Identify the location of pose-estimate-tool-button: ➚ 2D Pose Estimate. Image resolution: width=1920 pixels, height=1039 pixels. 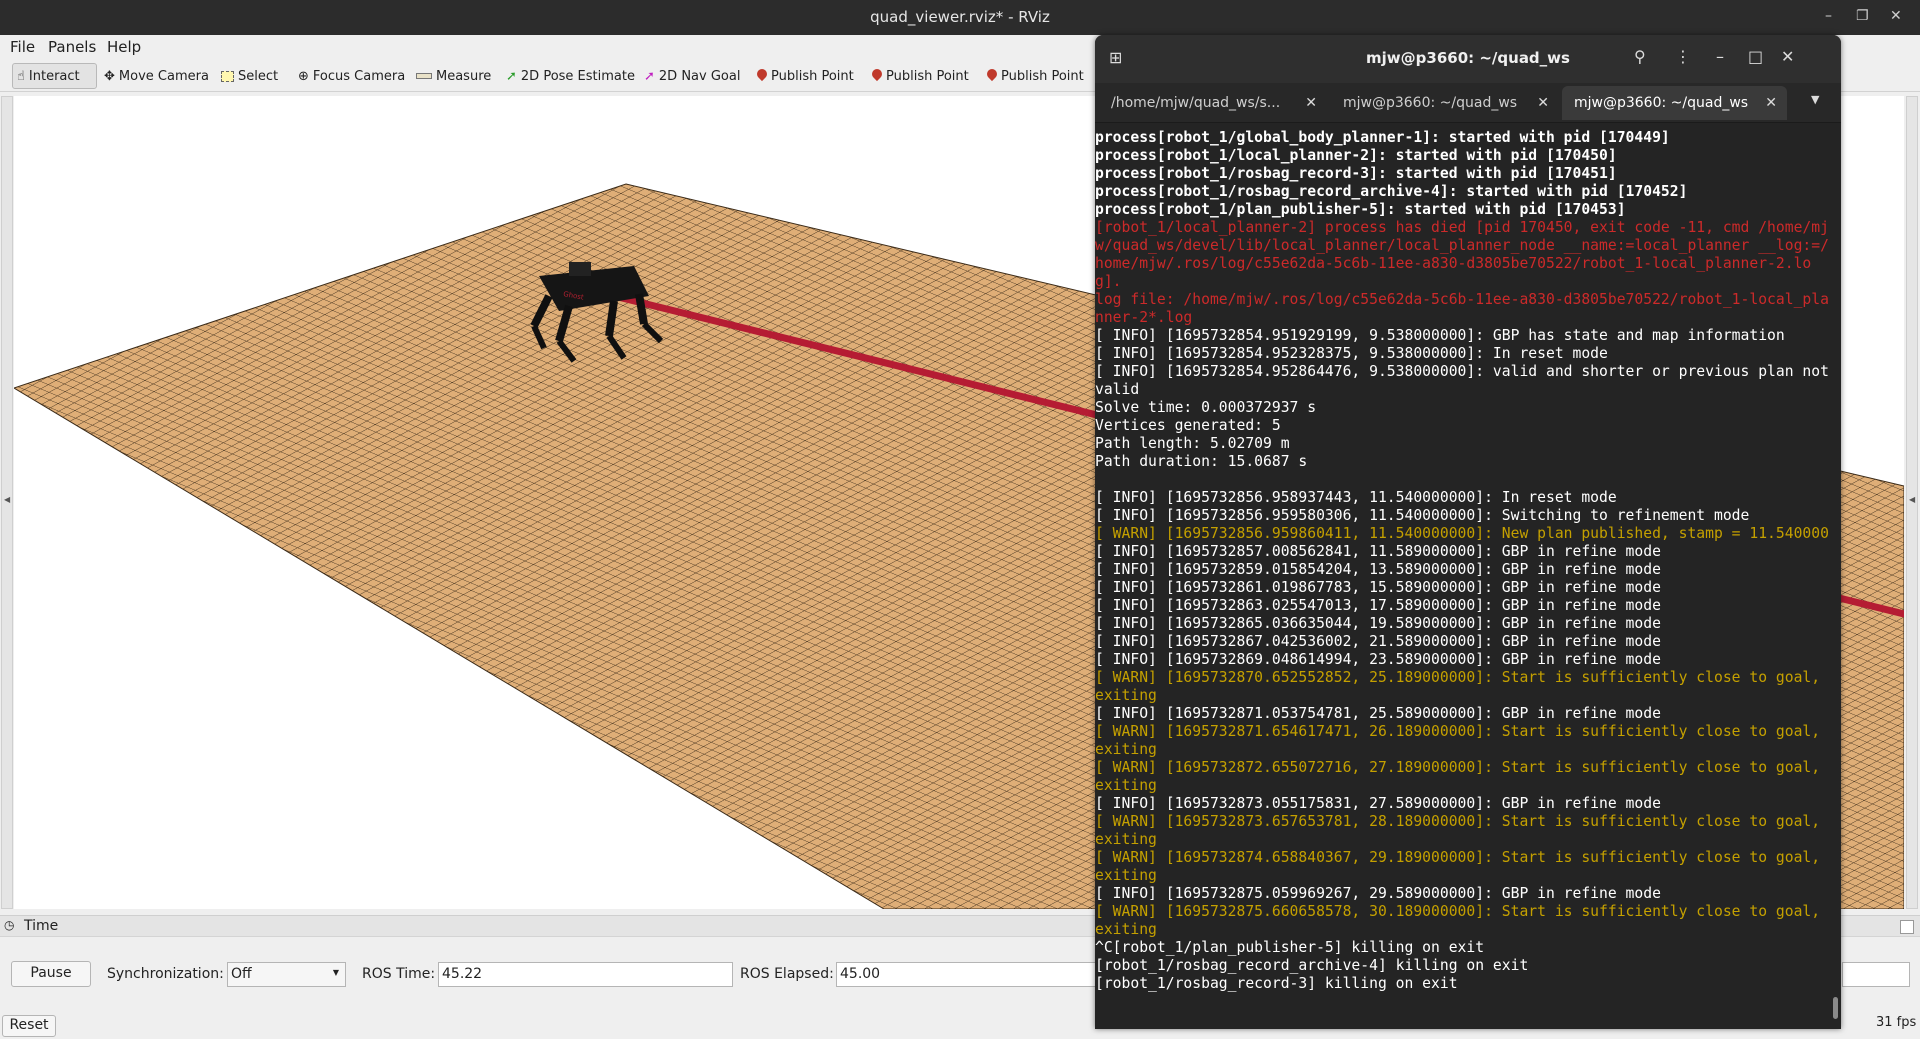
(570, 76).